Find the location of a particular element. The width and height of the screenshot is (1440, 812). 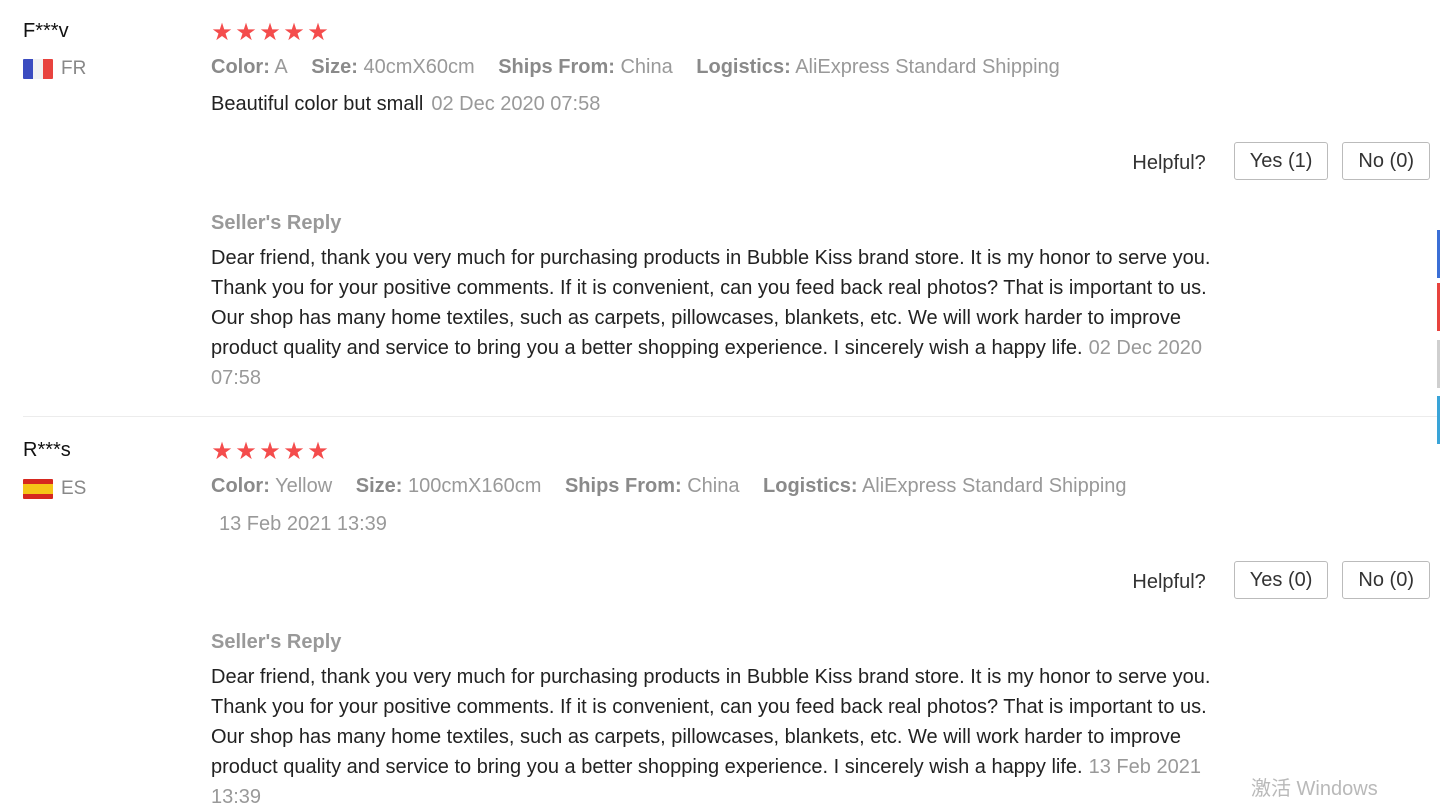

reviewer-country: FR is located at coordinates (54, 69).